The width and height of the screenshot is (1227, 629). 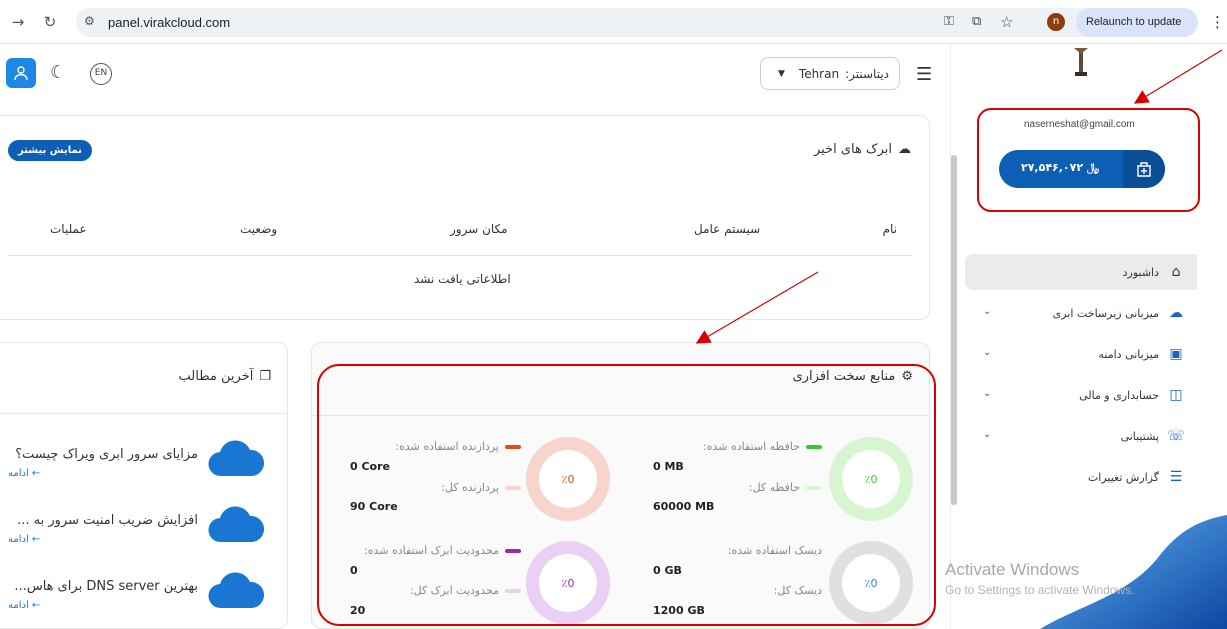 I want to click on domain-icon: ▣, so click(x=1176, y=354).